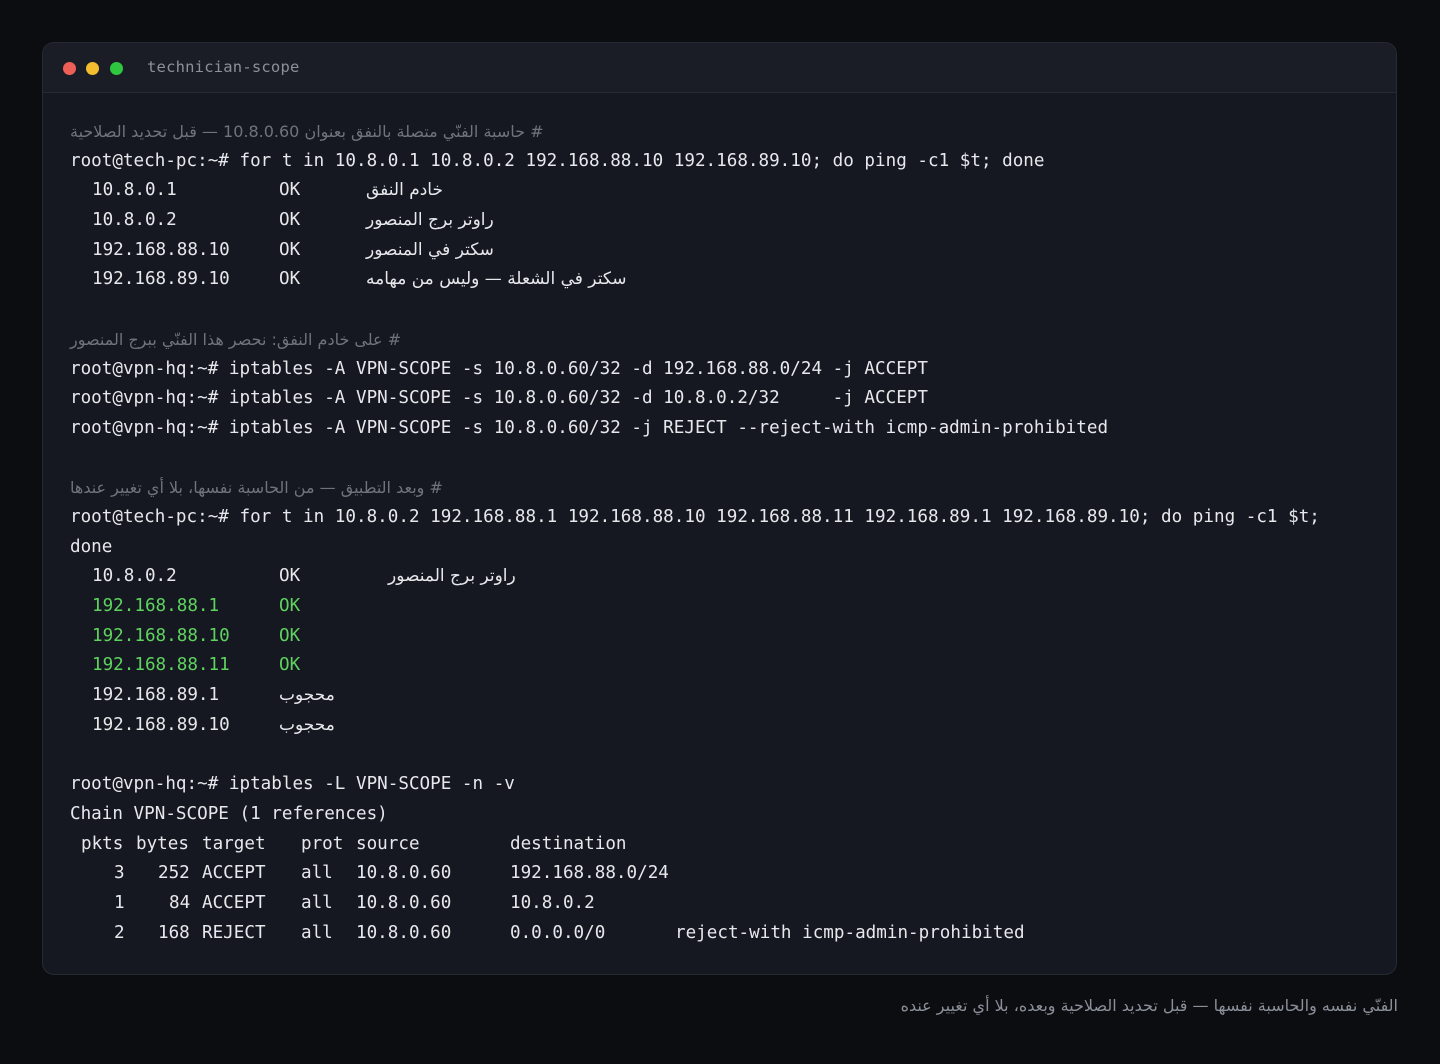  Describe the element at coordinates (234, 932) in the screenshot. I see `cell-target: REJECT` at that location.